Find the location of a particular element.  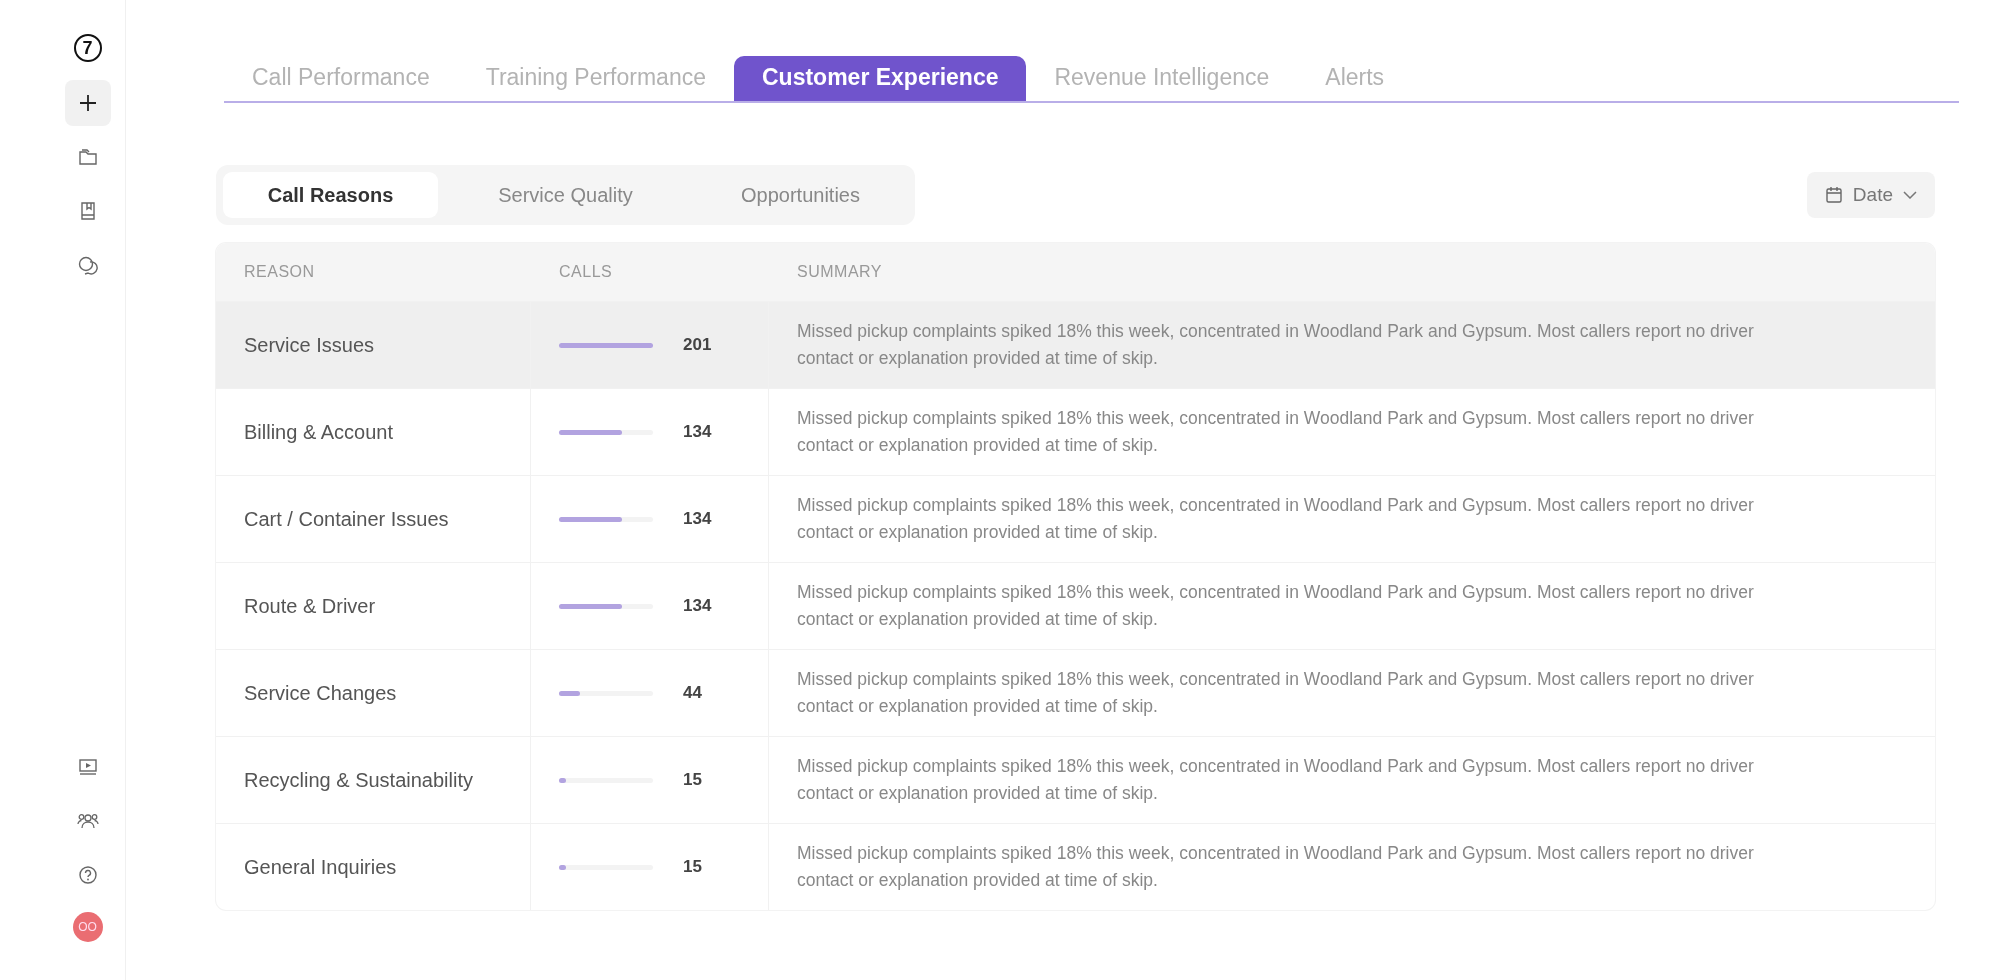

table-row: Recycling & Sustainability 15 Missed pickup complaints spiked 18% this week, concentrated in Woodland Park and Gypsum. Most callers report no driver contact or explanation provided at time of skip. is located at coordinates (1075, 779).